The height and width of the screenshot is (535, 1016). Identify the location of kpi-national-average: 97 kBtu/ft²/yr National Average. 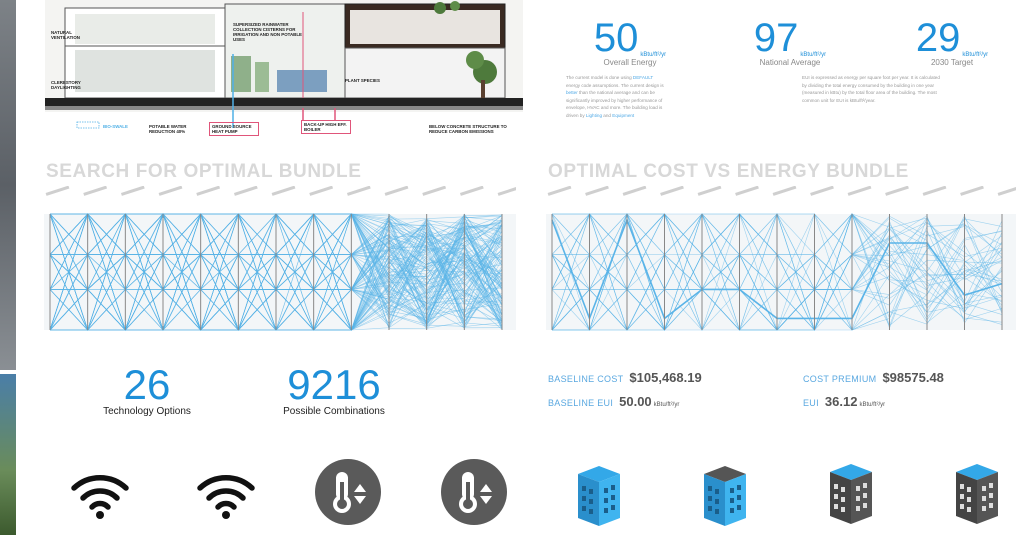
(790, 42).